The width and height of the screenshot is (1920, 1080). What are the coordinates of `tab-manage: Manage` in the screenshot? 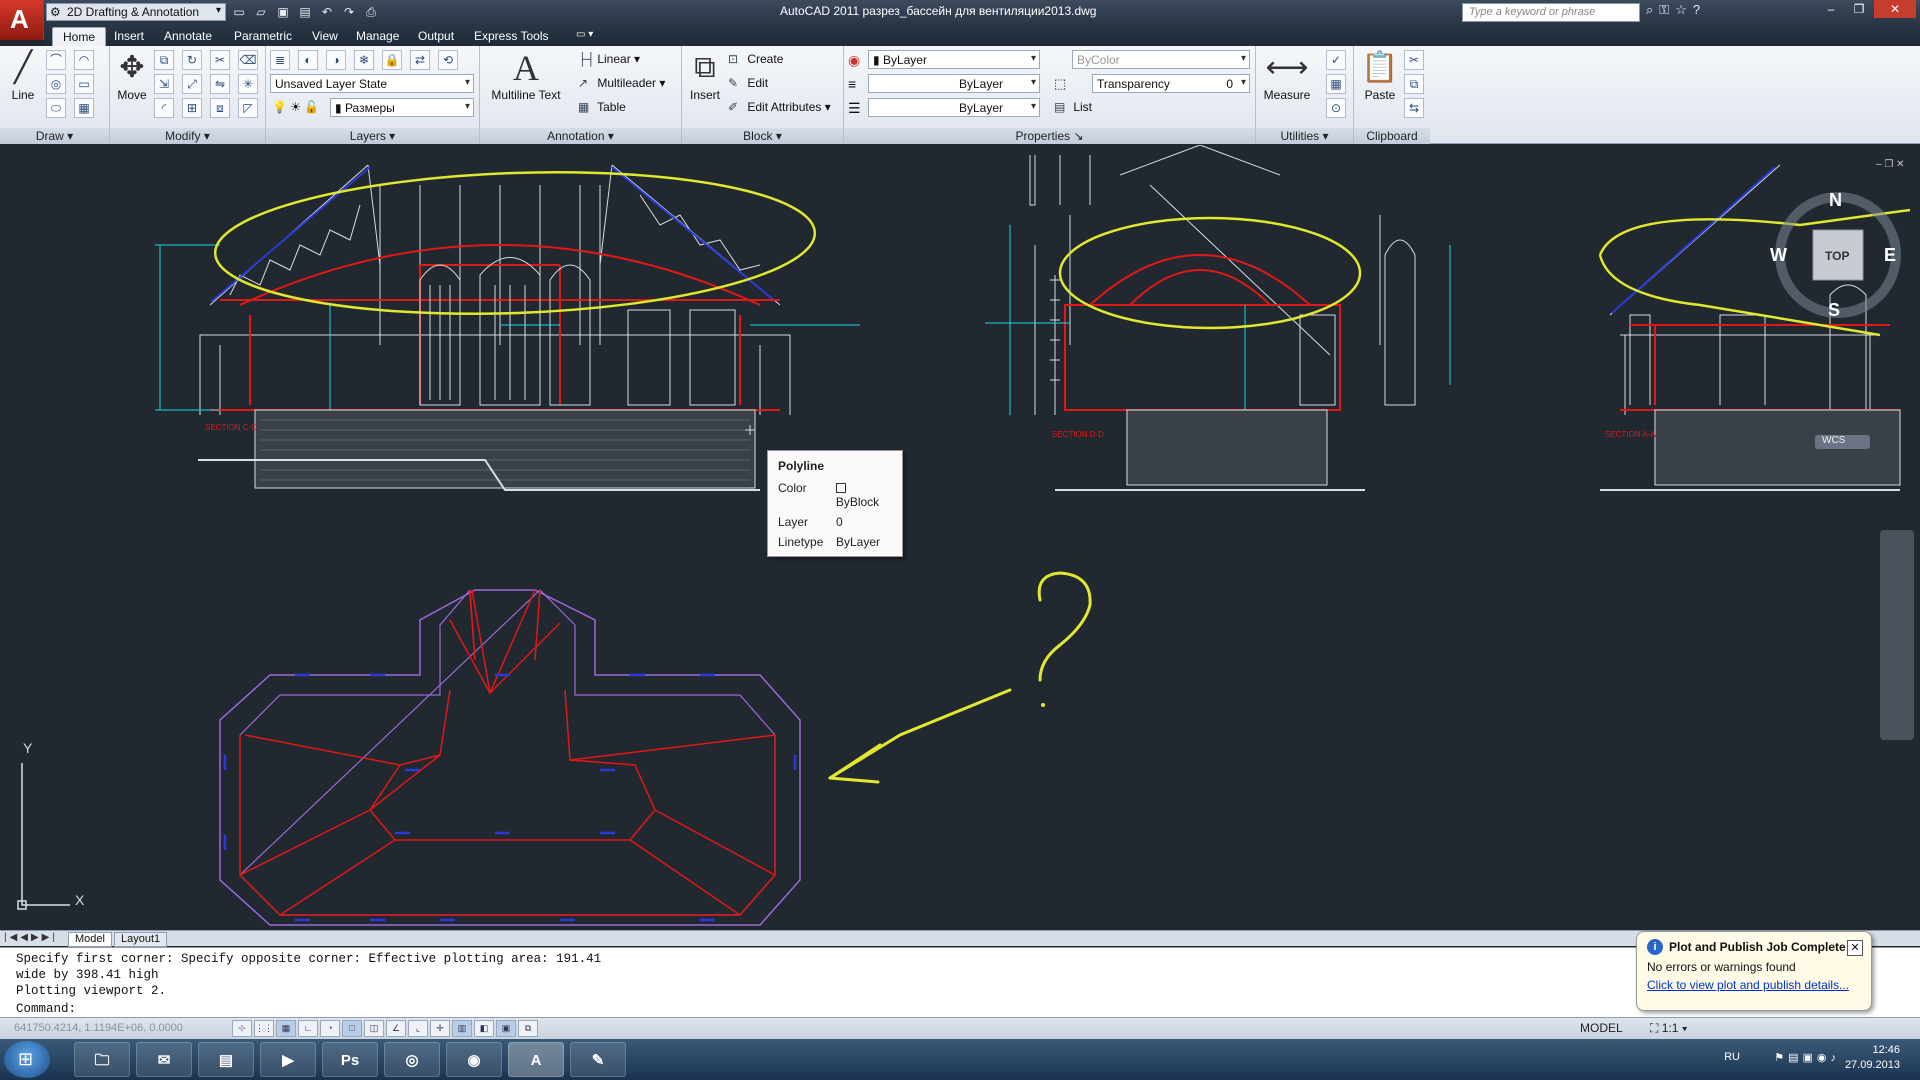 It's located at (377, 36).